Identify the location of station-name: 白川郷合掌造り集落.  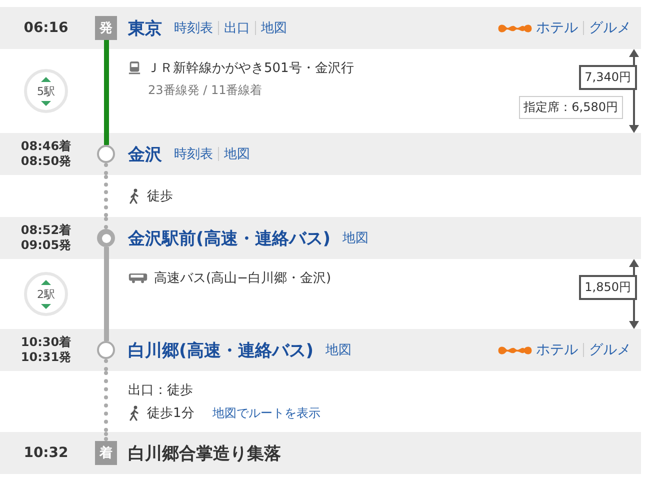
(204, 453).